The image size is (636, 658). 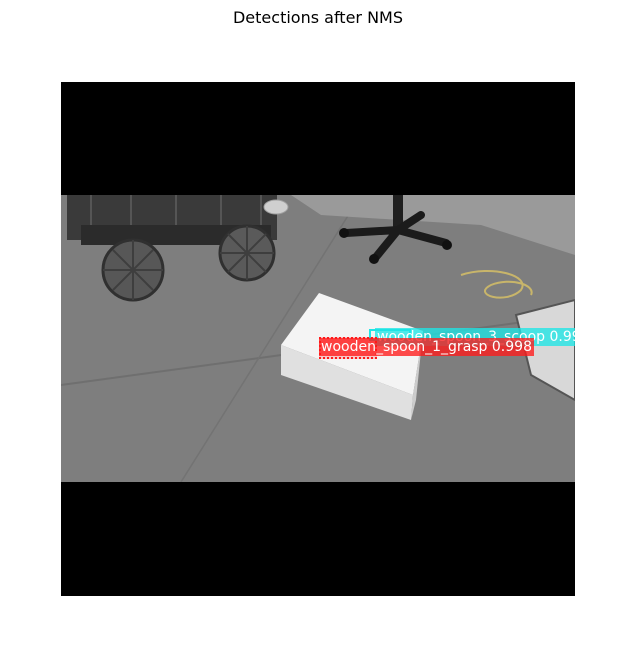 What do you see at coordinates (317, 17) in the screenshot?
I see `figure-title: Detections after NMS` at bounding box center [317, 17].